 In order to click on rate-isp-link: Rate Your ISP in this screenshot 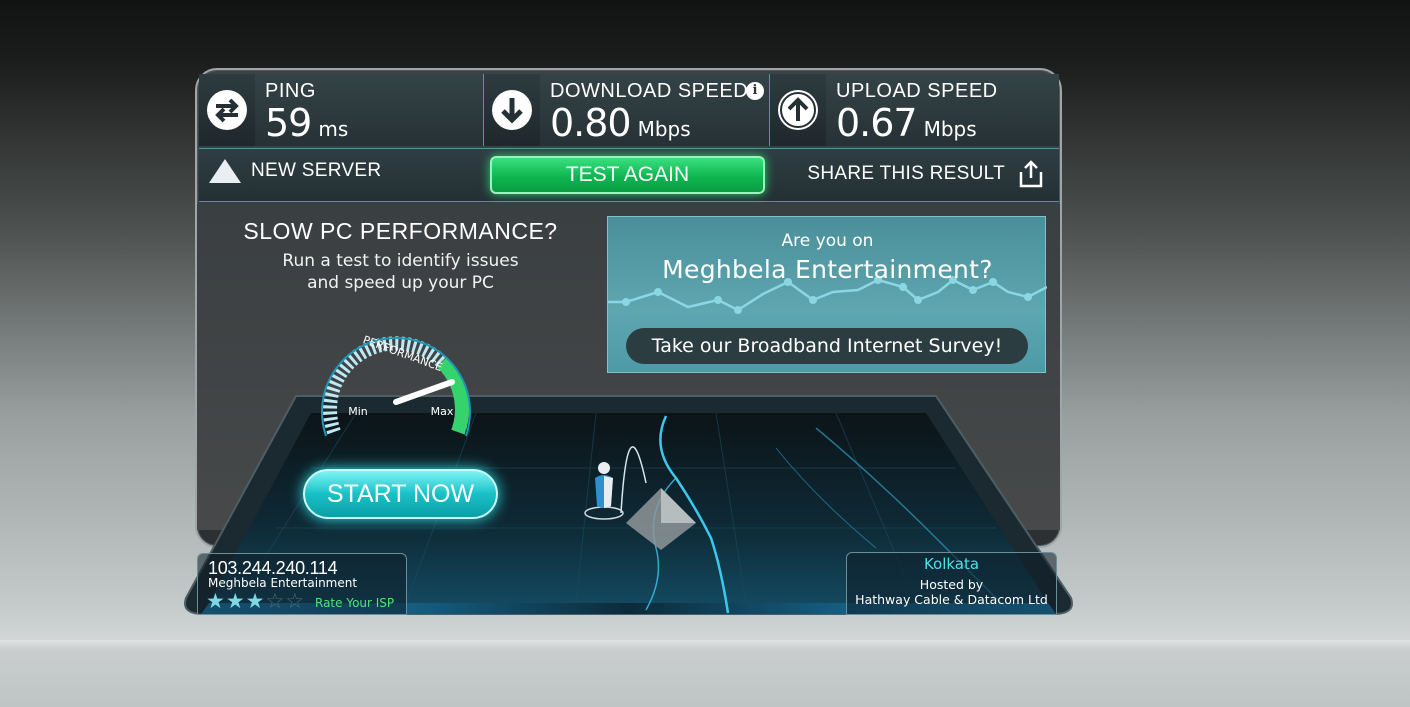, I will do `click(354, 603)`.